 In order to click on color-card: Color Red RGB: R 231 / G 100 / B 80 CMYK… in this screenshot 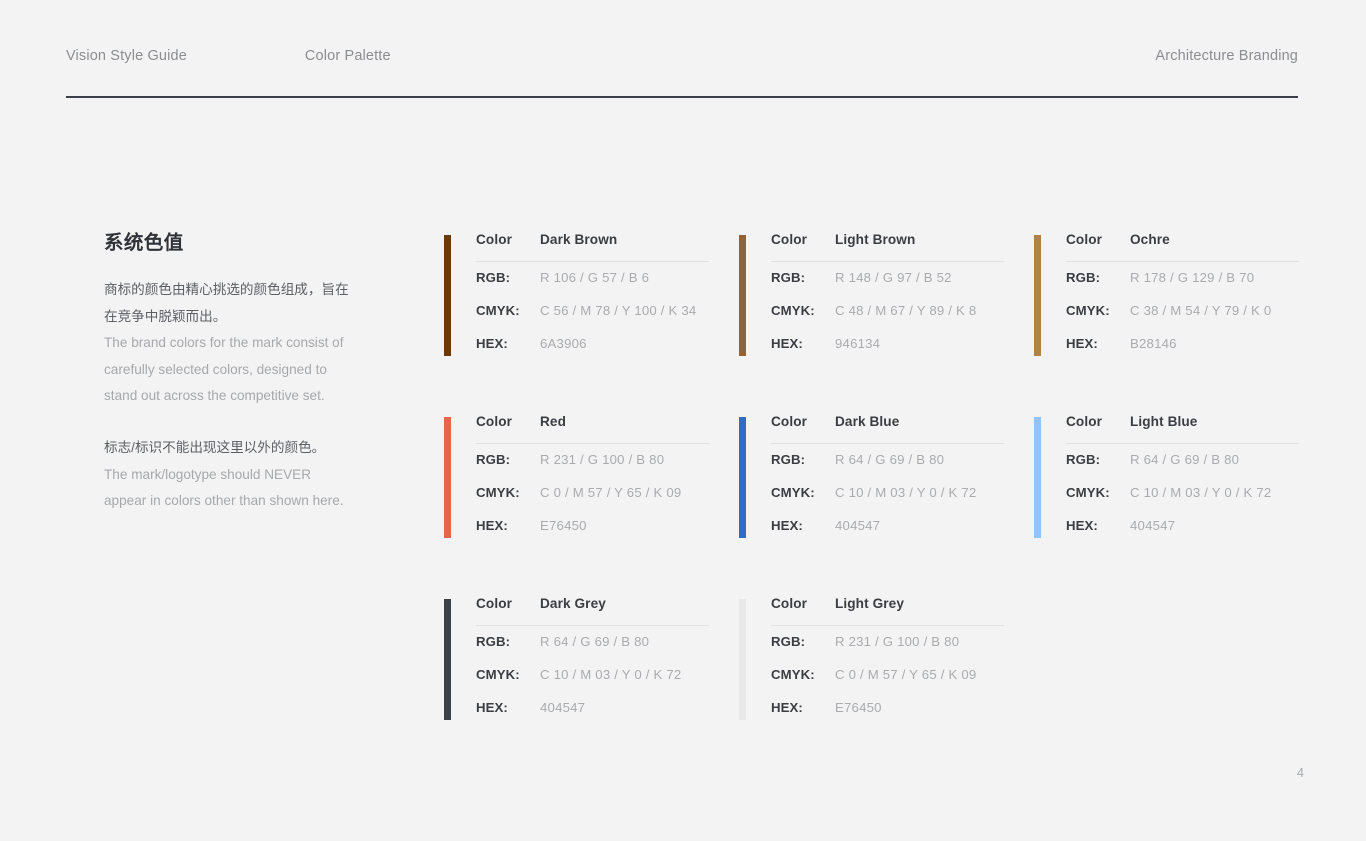, I will do `click(576, 482)`.